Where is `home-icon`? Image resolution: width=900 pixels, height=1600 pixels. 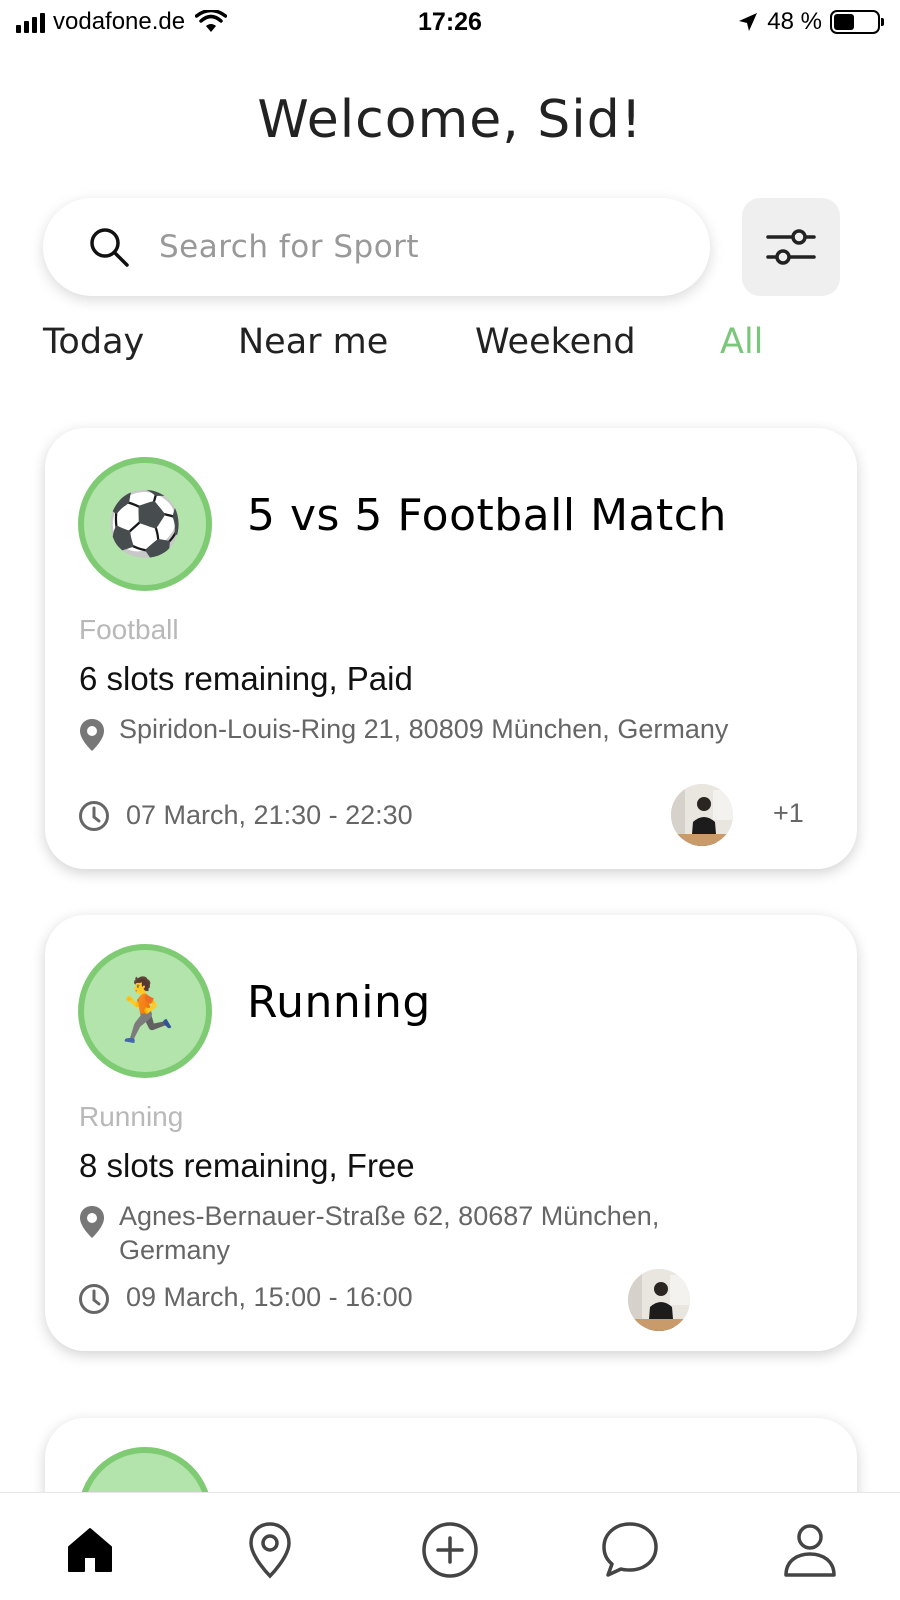 home-icon is located at coordinates (90, 1550).